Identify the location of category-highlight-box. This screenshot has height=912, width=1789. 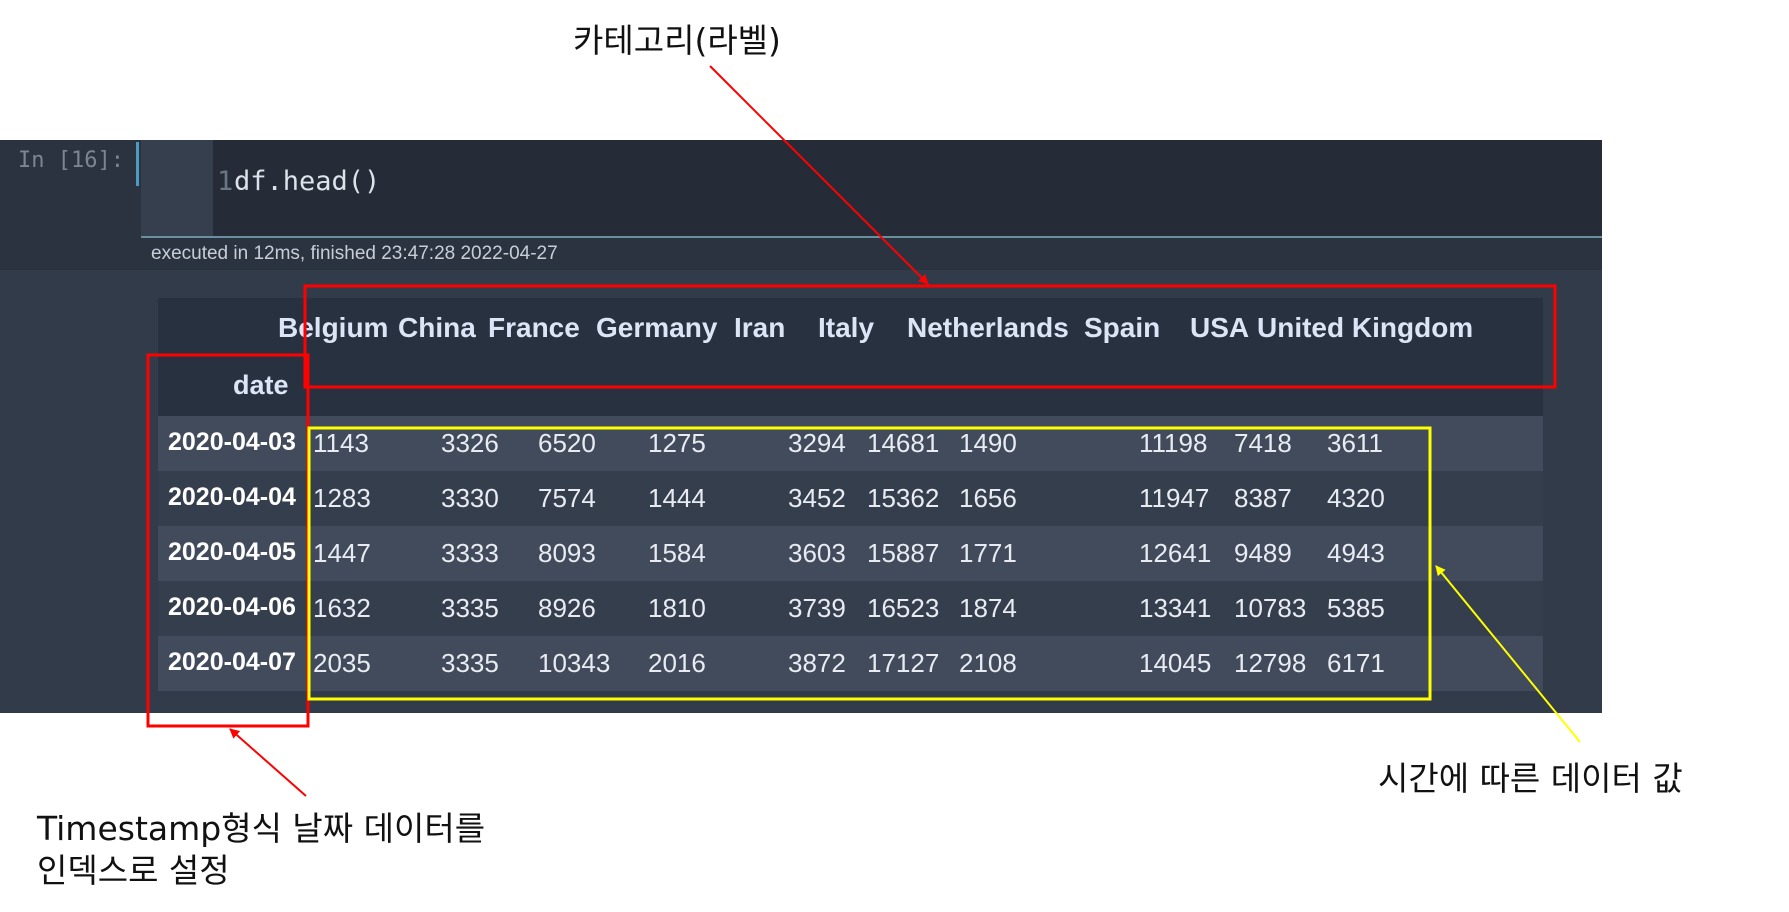
(930, 336).